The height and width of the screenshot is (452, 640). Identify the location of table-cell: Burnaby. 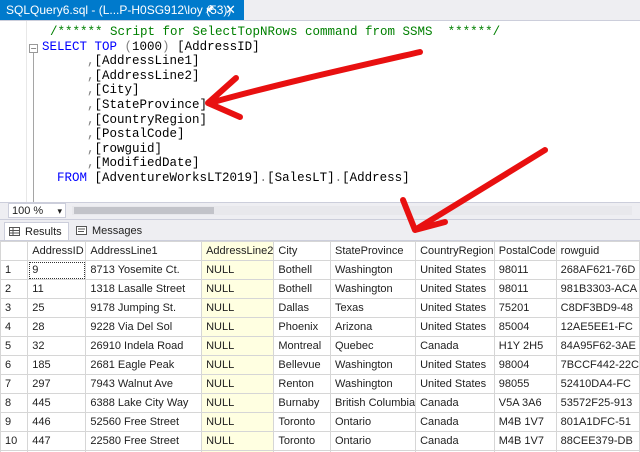
(302, 403).